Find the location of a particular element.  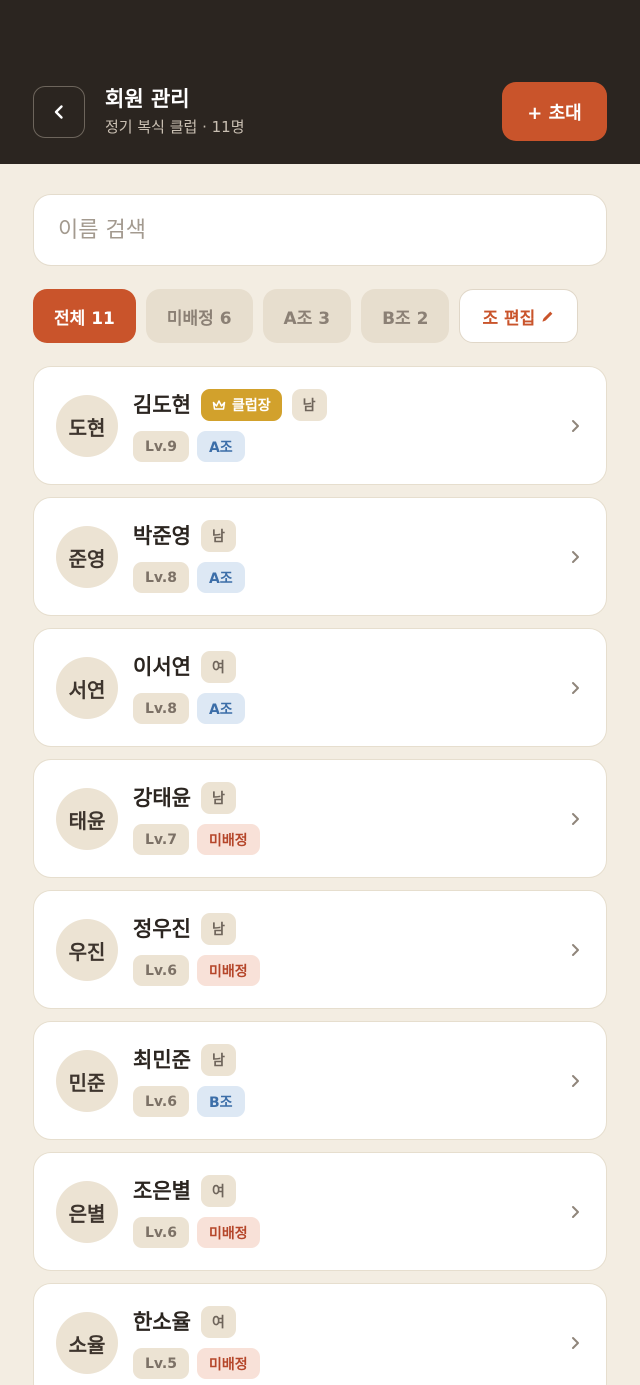

invite-button: + 초대 is located at coordinates (554, 111).